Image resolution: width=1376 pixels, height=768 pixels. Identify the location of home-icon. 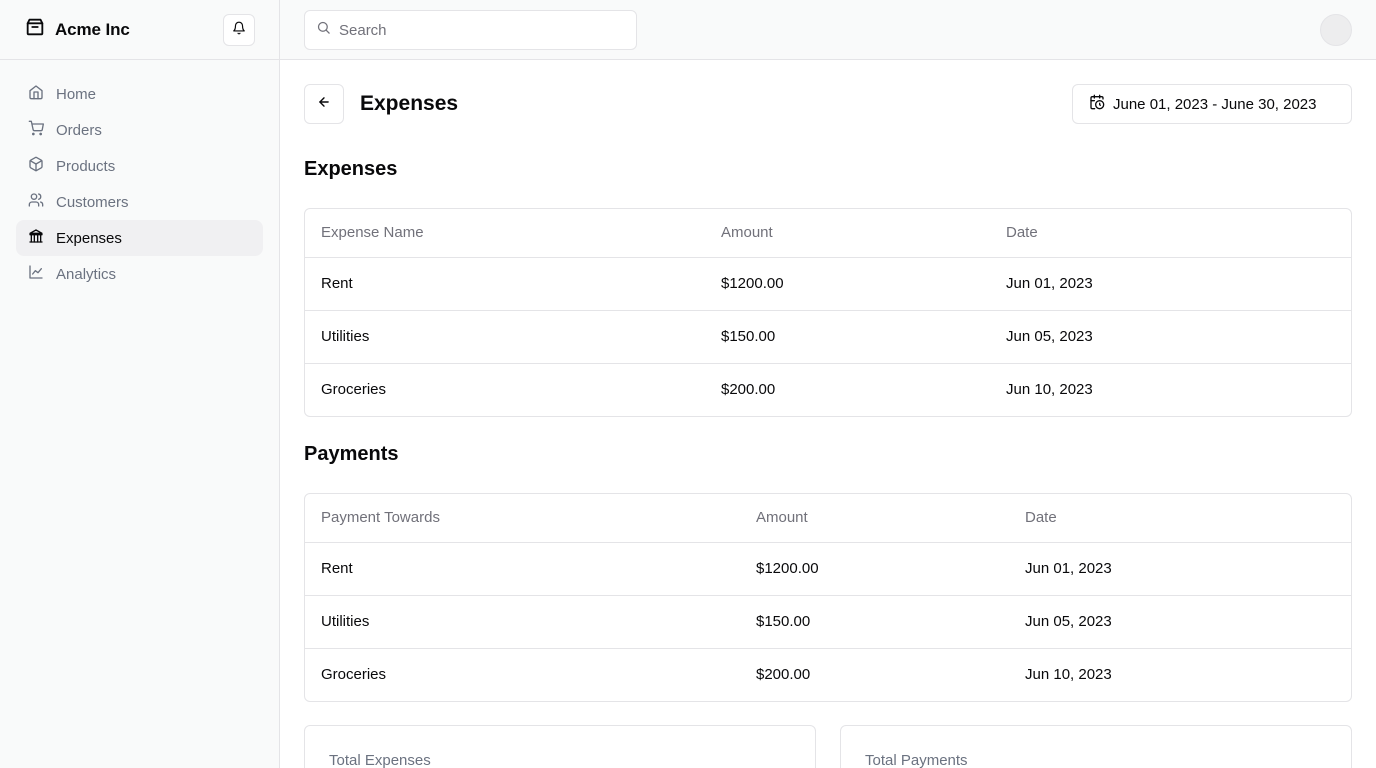
(36, 94).